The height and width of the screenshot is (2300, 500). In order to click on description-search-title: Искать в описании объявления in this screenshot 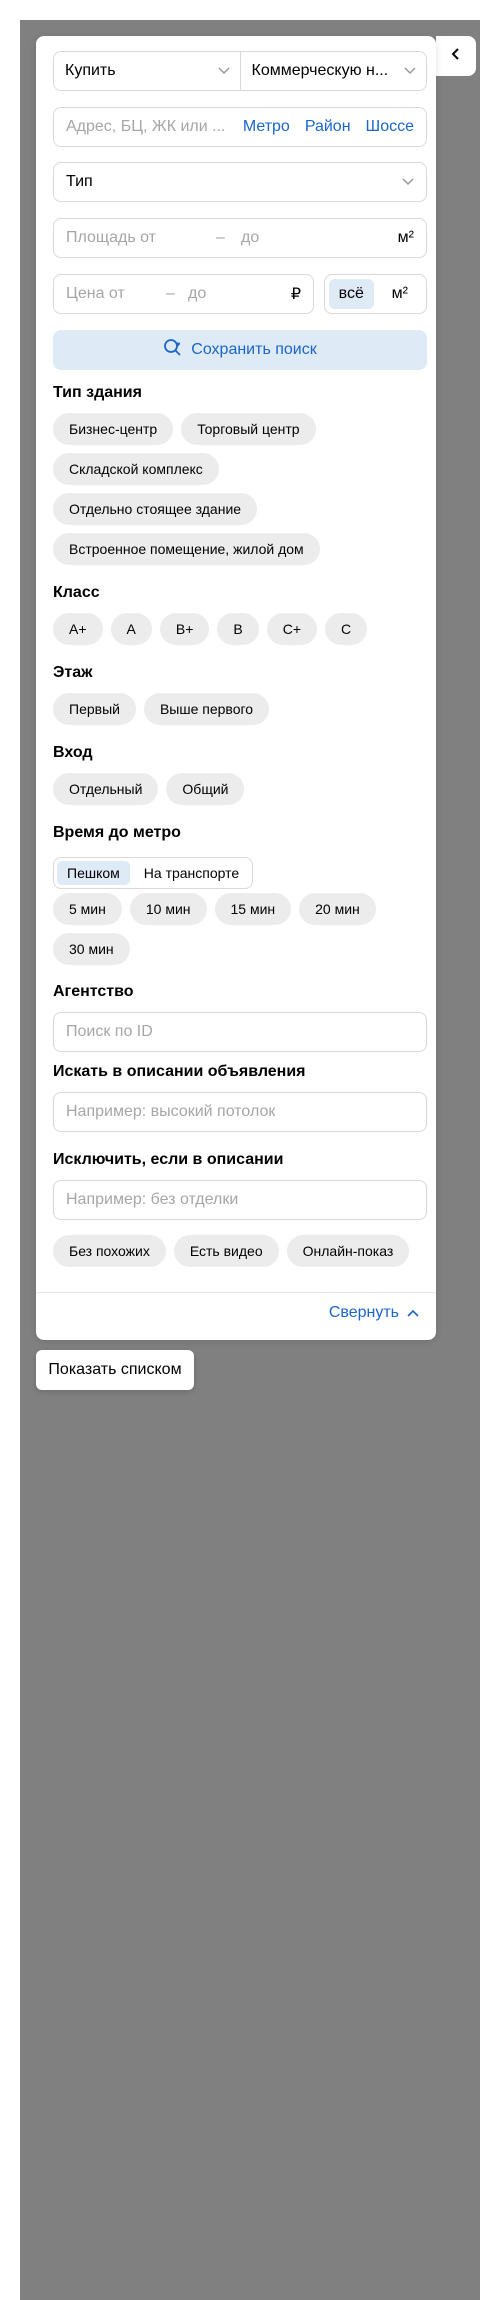, I will do `click(179, 1071)`.